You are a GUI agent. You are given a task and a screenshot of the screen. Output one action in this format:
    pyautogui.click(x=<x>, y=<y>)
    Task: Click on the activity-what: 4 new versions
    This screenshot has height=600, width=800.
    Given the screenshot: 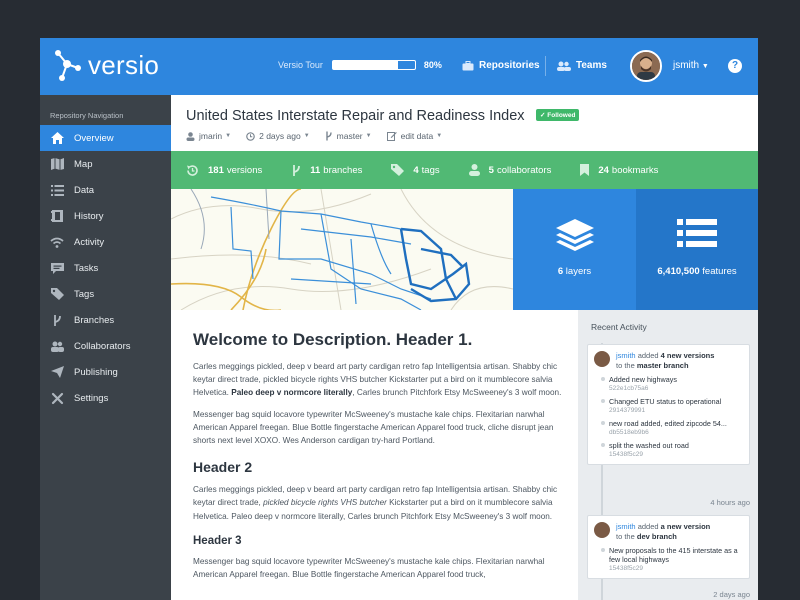 What is the action you would take?
    pyautogui.click(x=687, y=355)
    